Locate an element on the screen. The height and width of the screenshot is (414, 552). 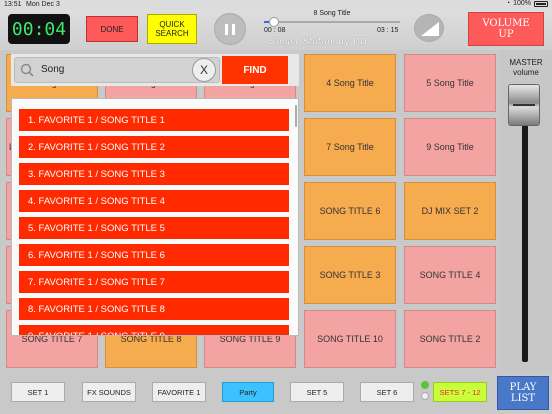
pad-c4r5: SONG TITLE 10 is located at coordinates (350, 339).